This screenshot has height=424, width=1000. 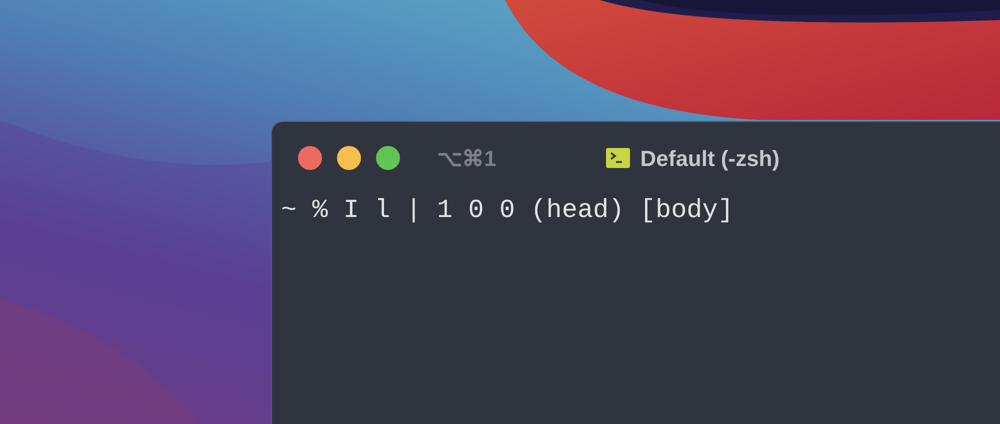 I want to click on terminal-icon, so click(x=618, y=158).